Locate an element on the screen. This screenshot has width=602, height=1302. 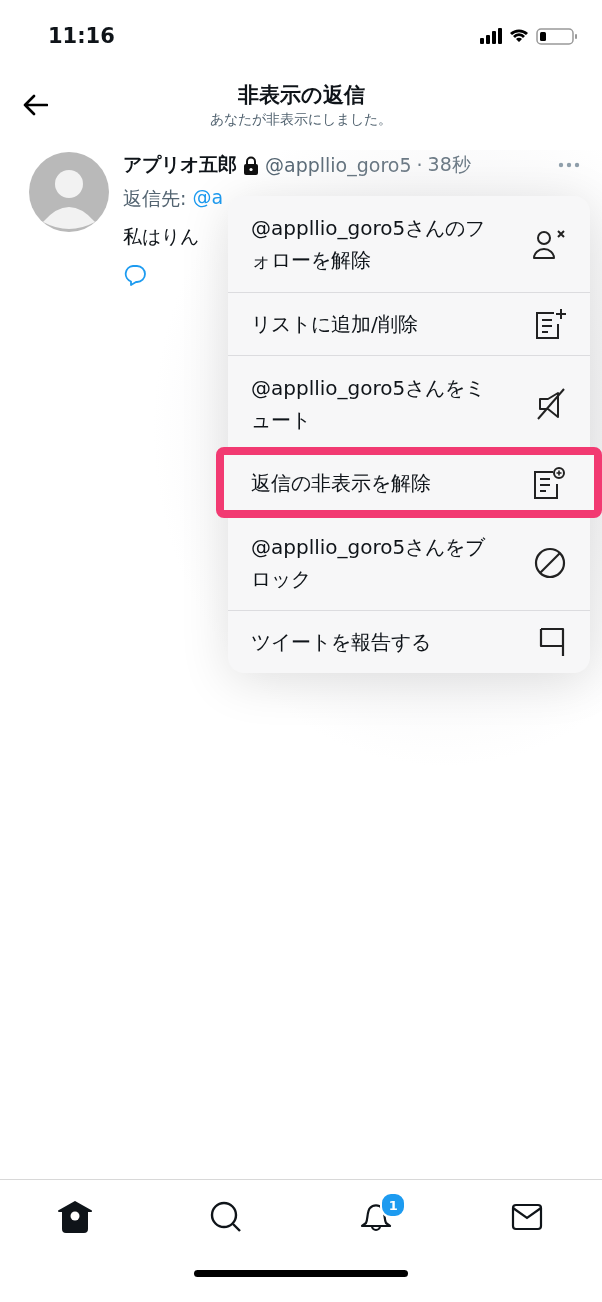
user-handle: @appllio_goro5 is located at coordinates (338, 165).